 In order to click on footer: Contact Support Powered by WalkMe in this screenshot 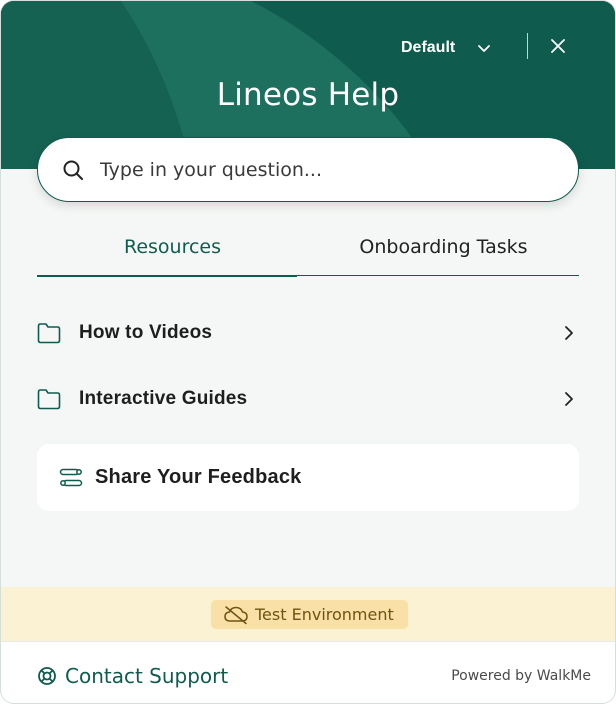, I will do `click(308, 672)`.